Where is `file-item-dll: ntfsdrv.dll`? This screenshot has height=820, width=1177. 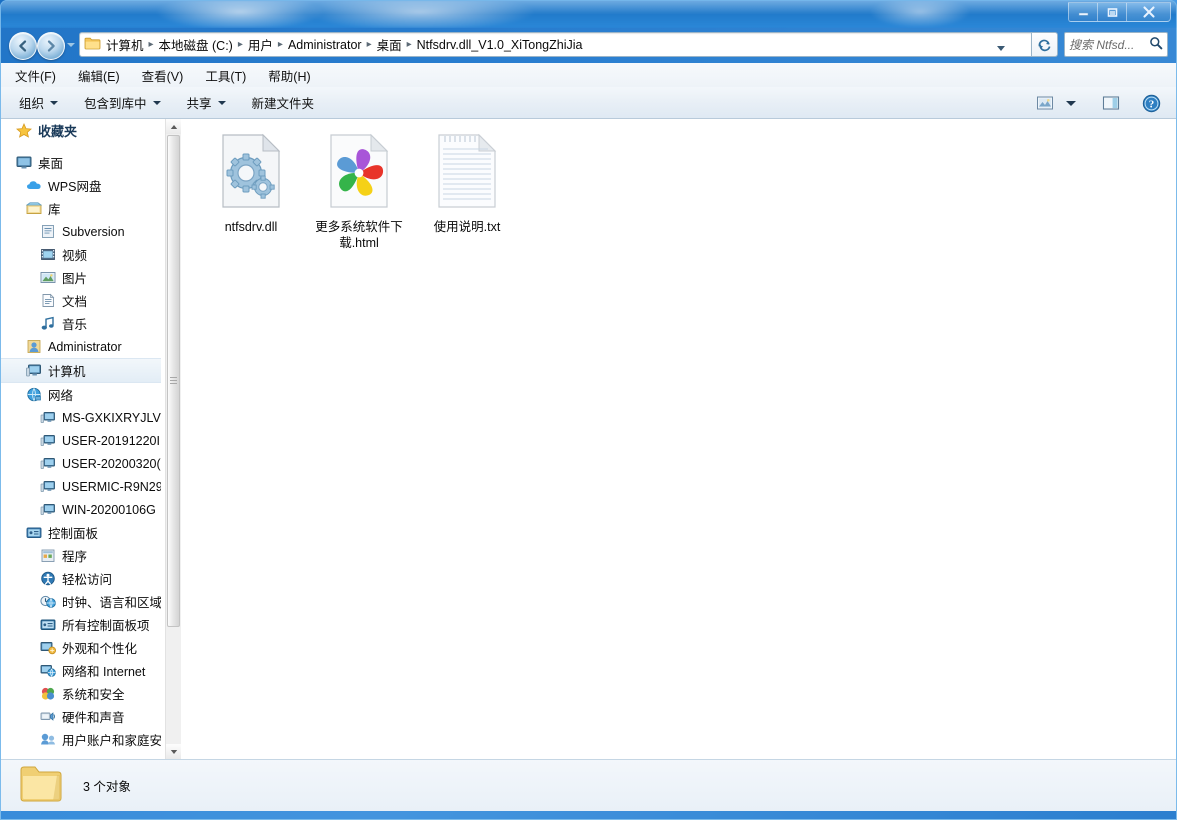
file-item-dll: ntfsdrv.dll is located at coordinates (251, 184).